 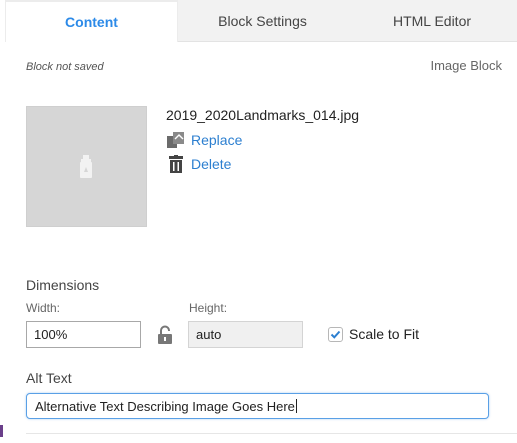 What do you see at coordinates (43, 308) in the screenshot?
I see `width-label: Width:` at bounding box center [43, 308].